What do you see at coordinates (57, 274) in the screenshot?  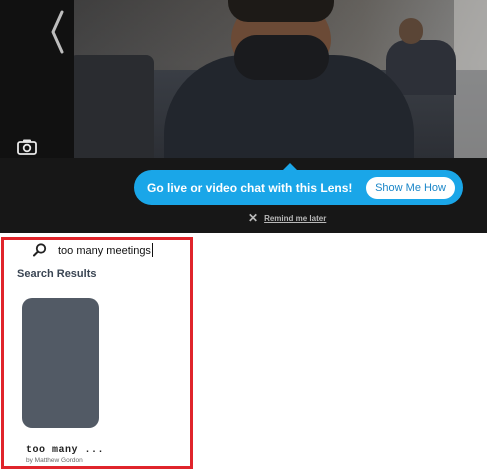 I see `search-results-heading: Search Results` at bounding box center [57, 274].